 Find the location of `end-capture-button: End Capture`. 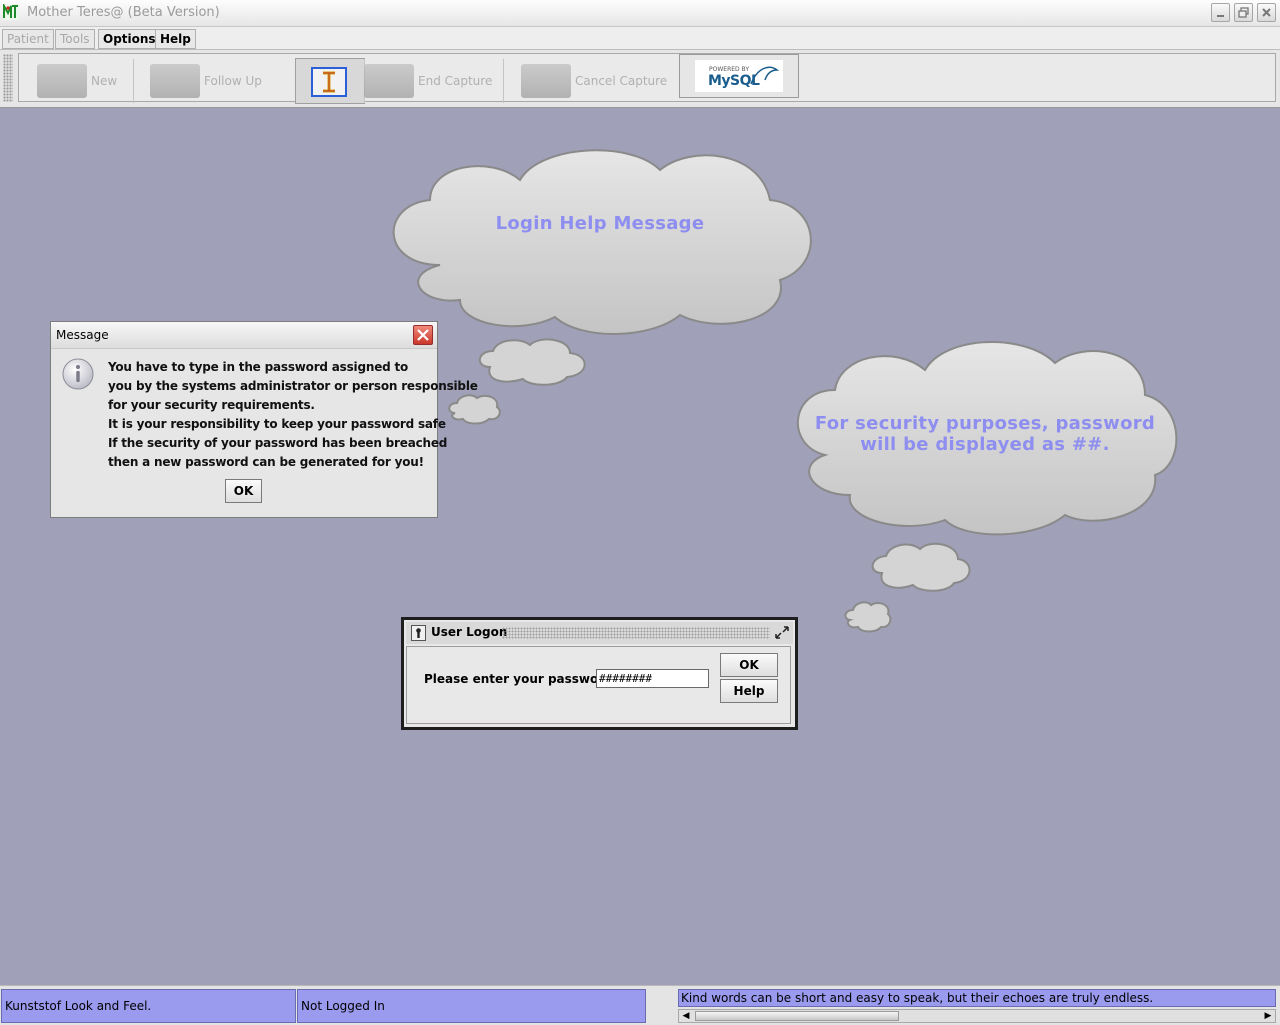

end-capture-button: End Capture is located at coordinates (428, 81).